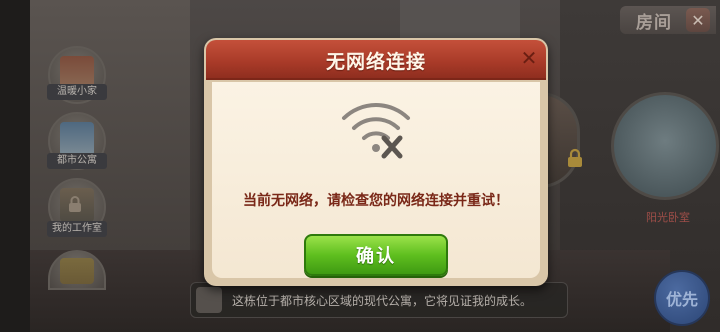 This screenshot has height=332, width=720. What do you see at coordinates (376, 131) in the screenshot?
I see `wifi-off-icon` at bounding box center [376, 131].